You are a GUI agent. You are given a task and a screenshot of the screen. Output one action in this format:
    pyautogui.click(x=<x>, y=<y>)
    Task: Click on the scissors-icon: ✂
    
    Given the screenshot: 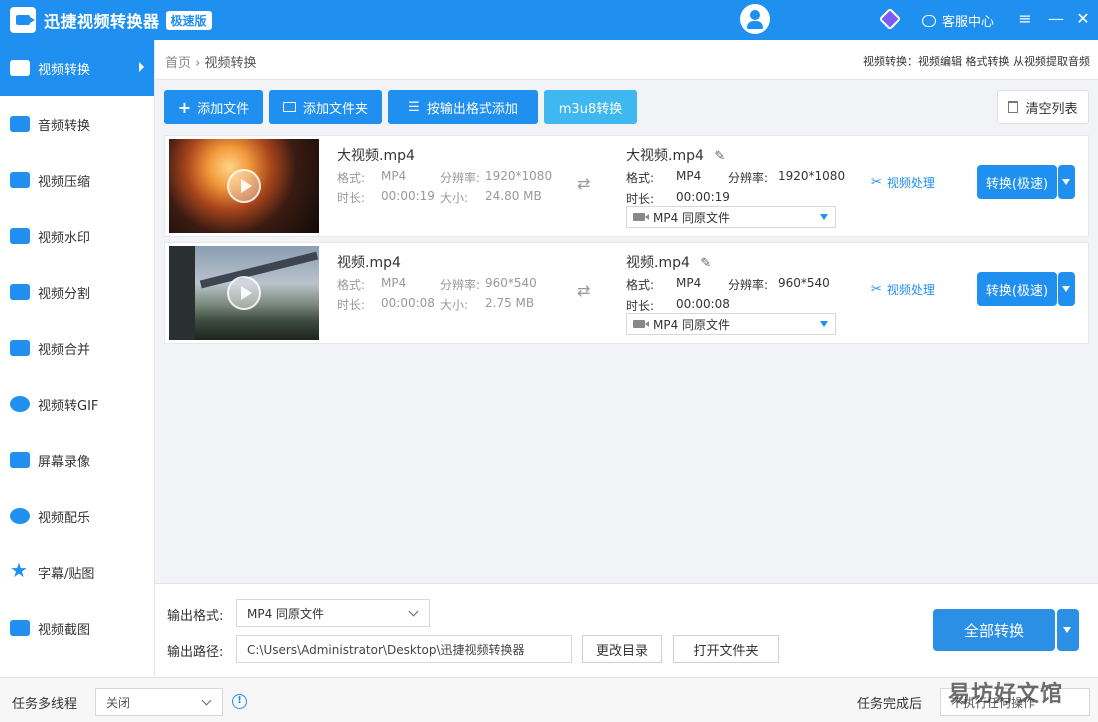 What is the action you would take?
    pyautogui.click(x=876, y=289)
    